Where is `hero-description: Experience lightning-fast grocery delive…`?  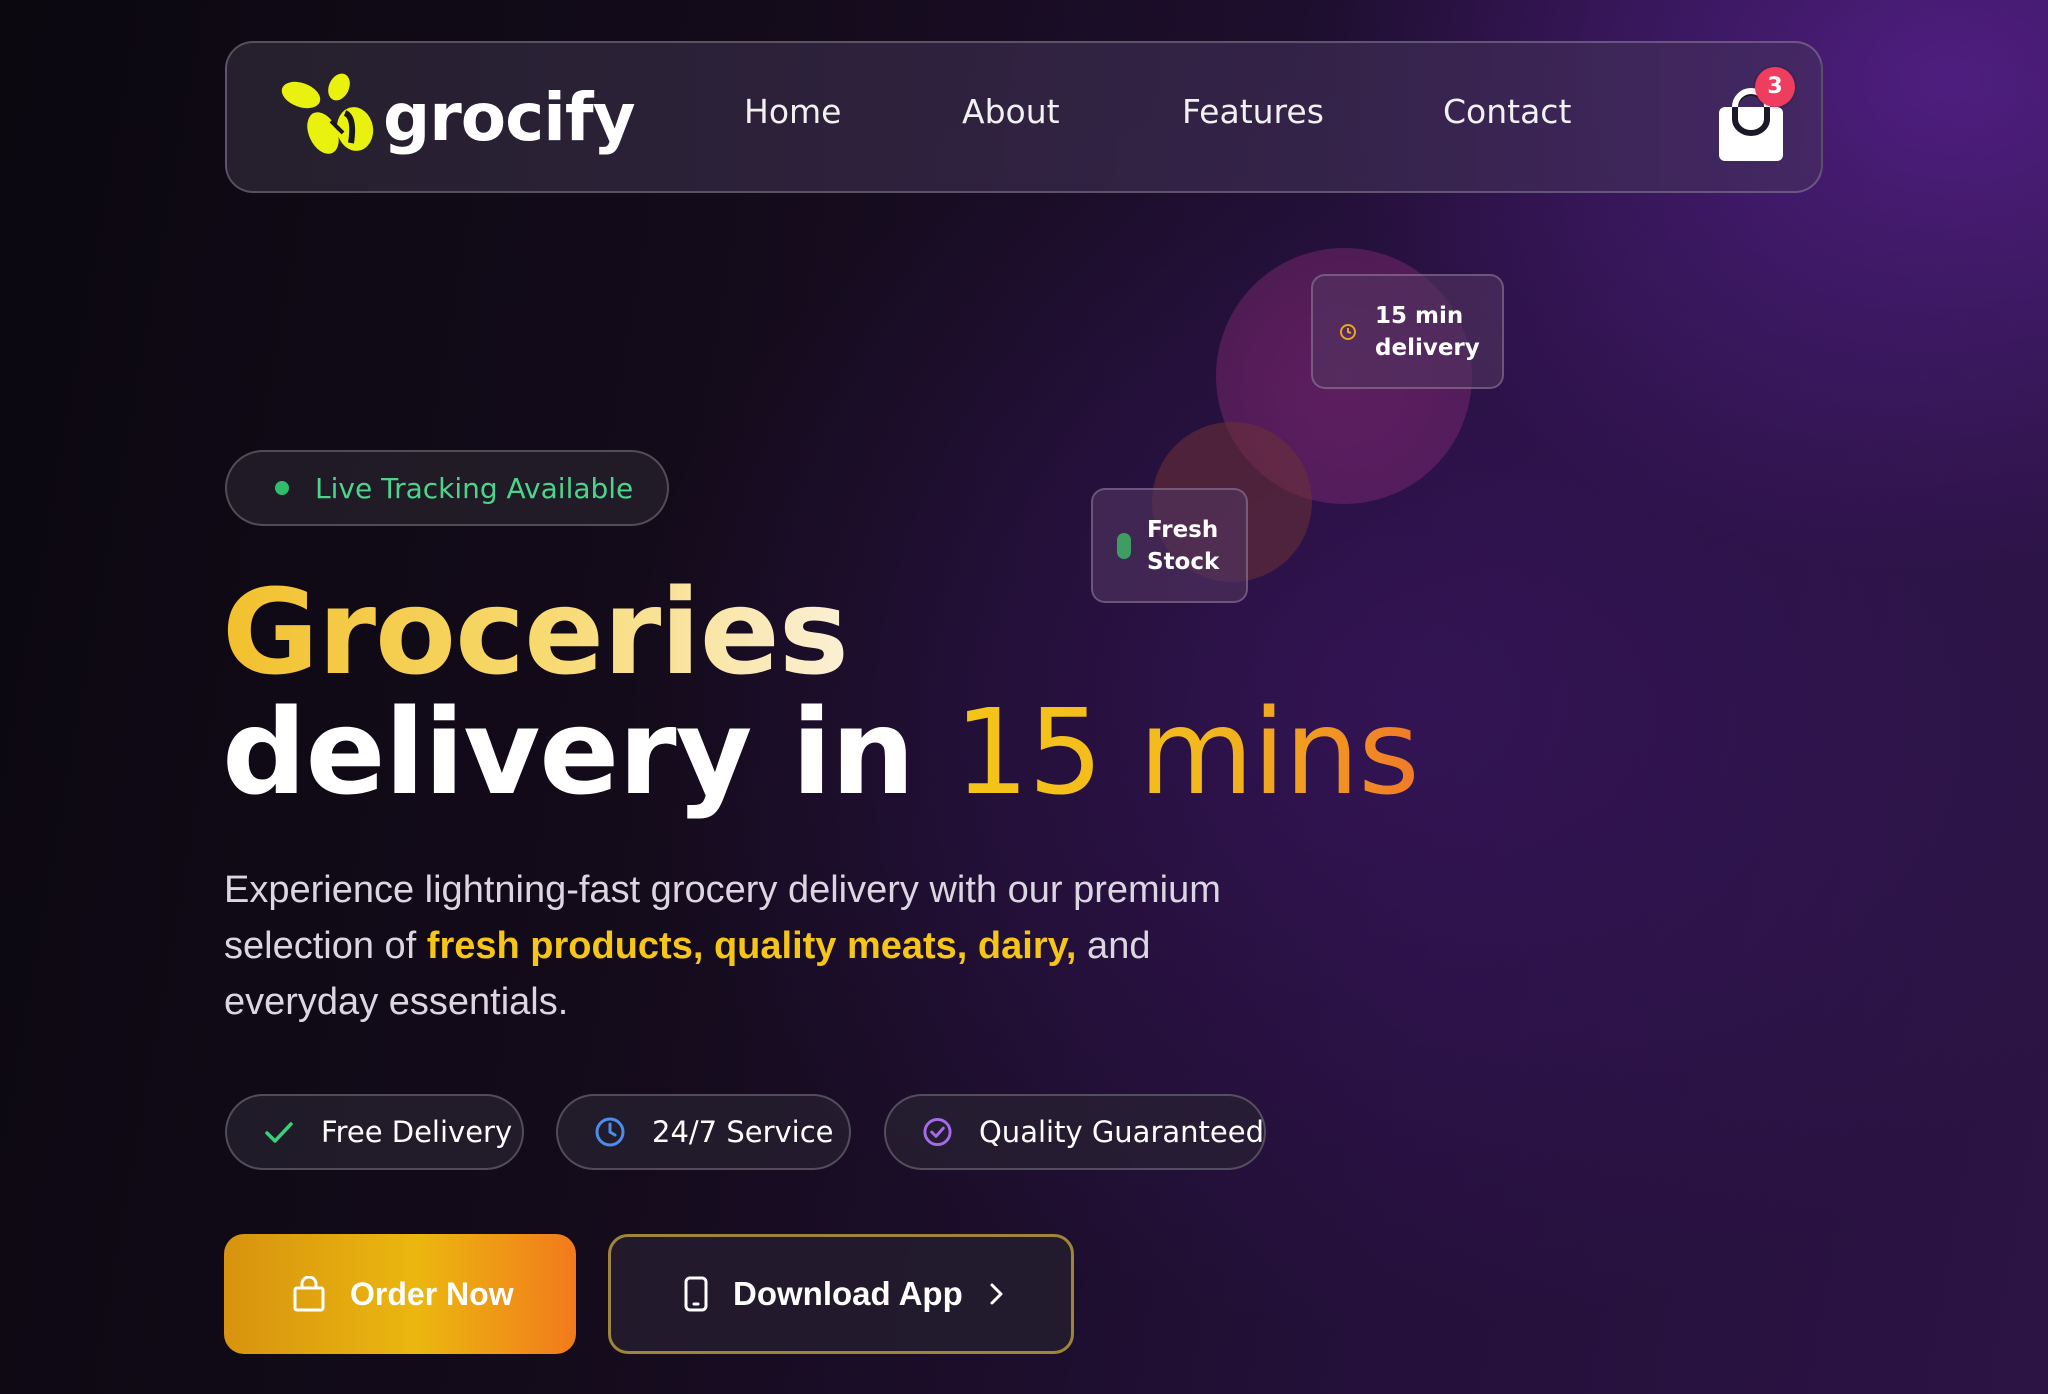 hero-description: Experience lightning-fast grocery delive… is located at coordinates (734, 946).